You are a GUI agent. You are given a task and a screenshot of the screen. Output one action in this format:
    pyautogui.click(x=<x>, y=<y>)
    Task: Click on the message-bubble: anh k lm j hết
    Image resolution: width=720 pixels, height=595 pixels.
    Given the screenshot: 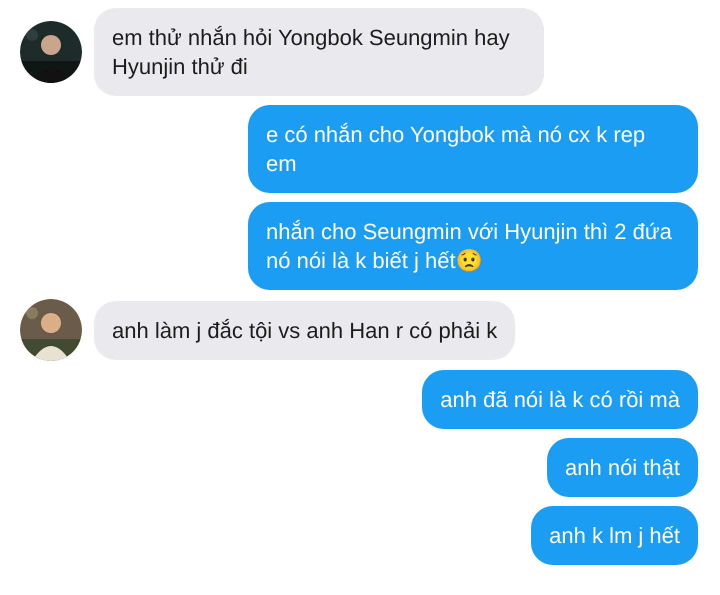 What is the action you would take?
    pyautogui.click(x=614, y=535)
    